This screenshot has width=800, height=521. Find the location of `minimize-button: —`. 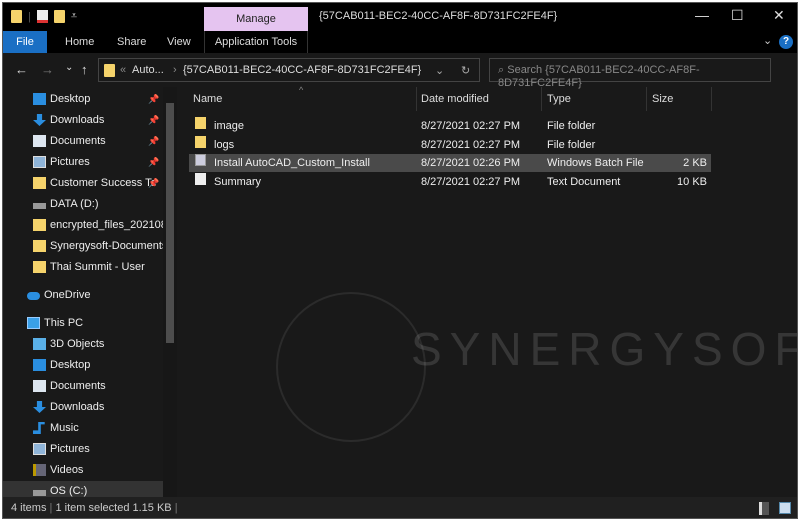

minimize-button: — is located at coordinates (702, 15).